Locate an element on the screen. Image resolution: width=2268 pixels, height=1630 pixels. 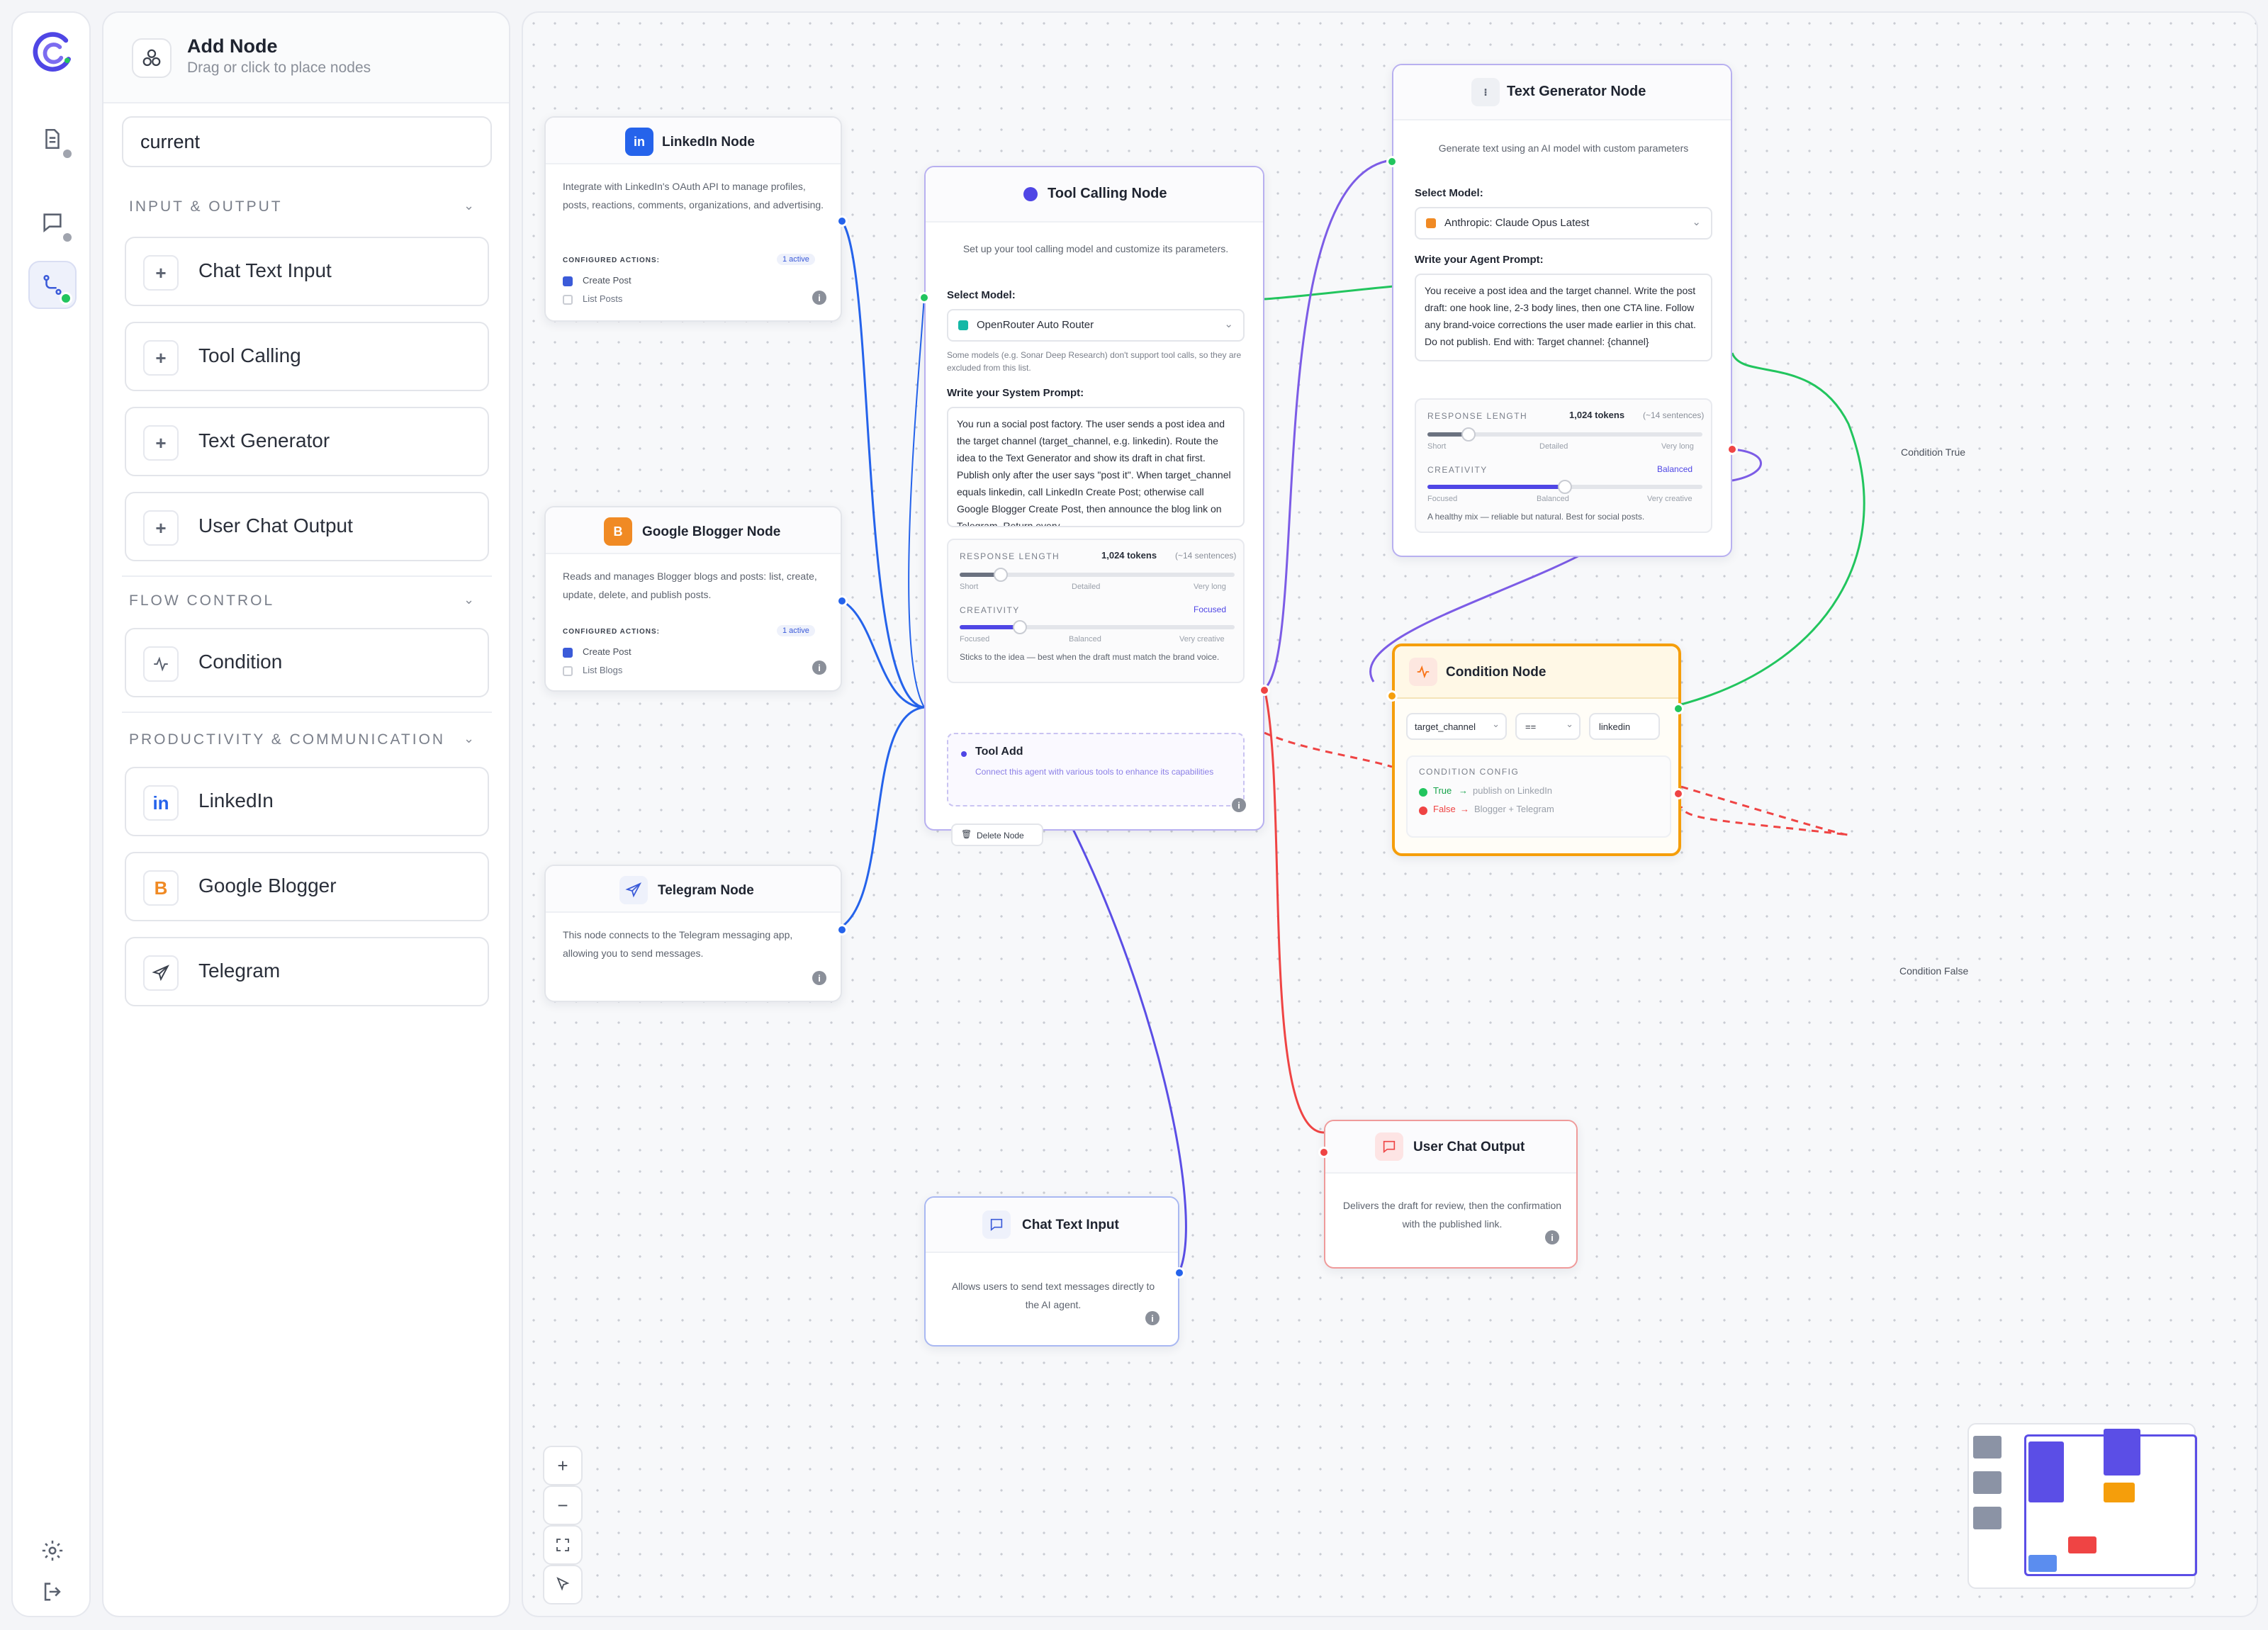
zoom-out-button: − is located at coordinates (563, 1505).